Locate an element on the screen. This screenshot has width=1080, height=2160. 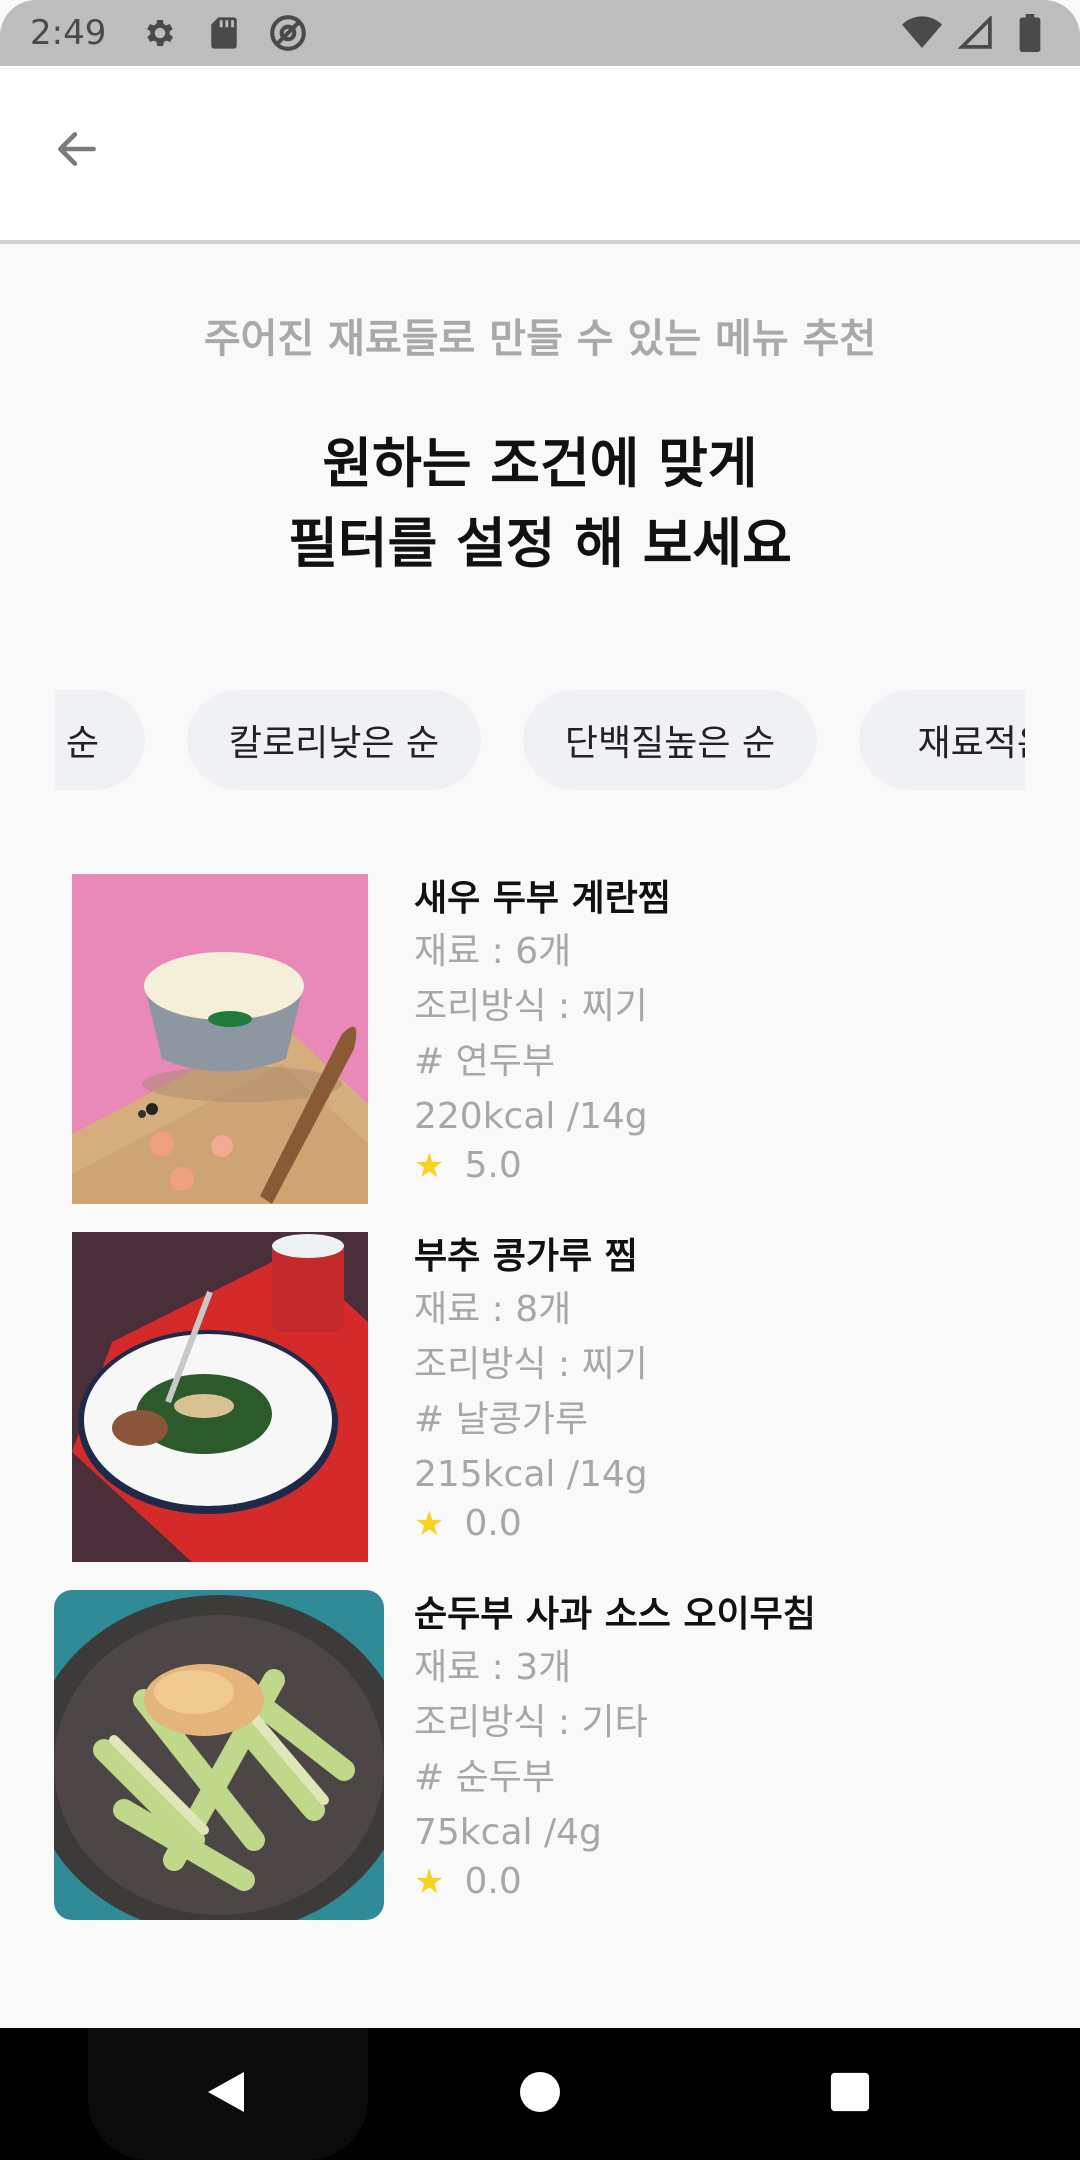
recipe-method: 조리방식 : 기타 is located at coordinates (531, 1722).